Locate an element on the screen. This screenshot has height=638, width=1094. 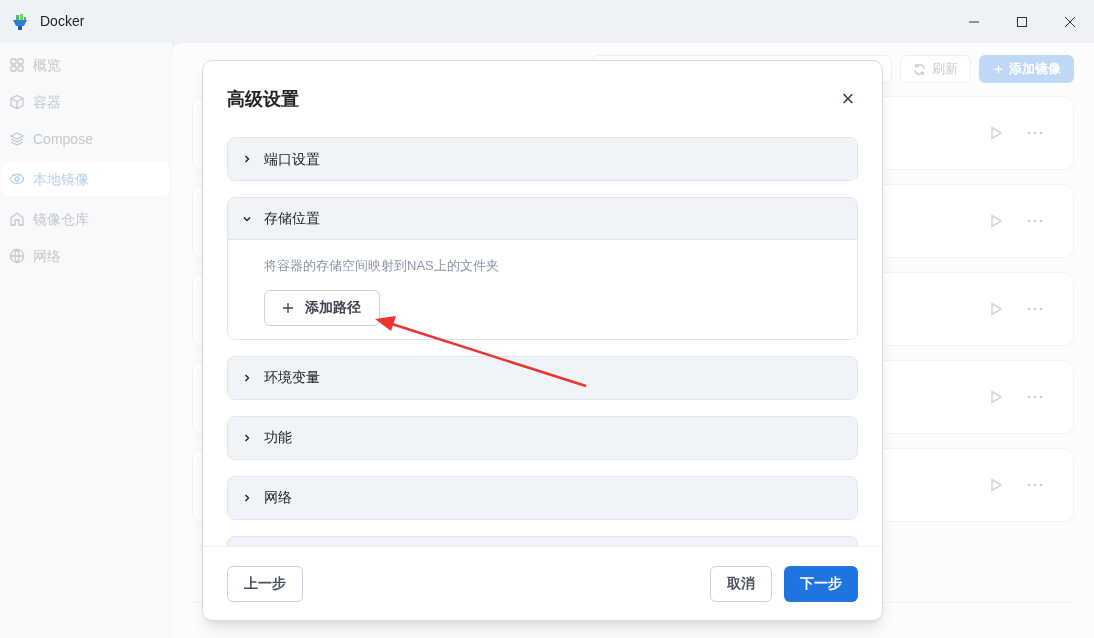
section-header: 端口设置 is located at coordinates (542, 159).